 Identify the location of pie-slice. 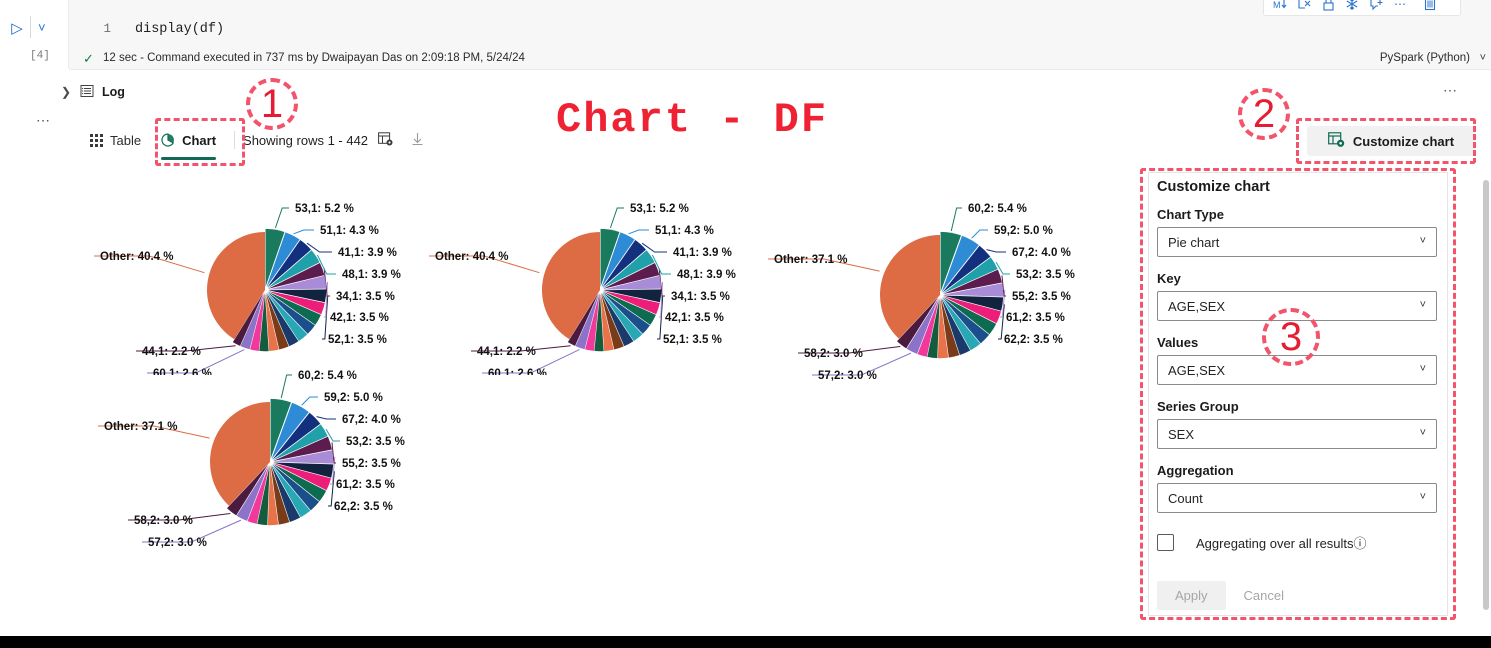
(236, 286).